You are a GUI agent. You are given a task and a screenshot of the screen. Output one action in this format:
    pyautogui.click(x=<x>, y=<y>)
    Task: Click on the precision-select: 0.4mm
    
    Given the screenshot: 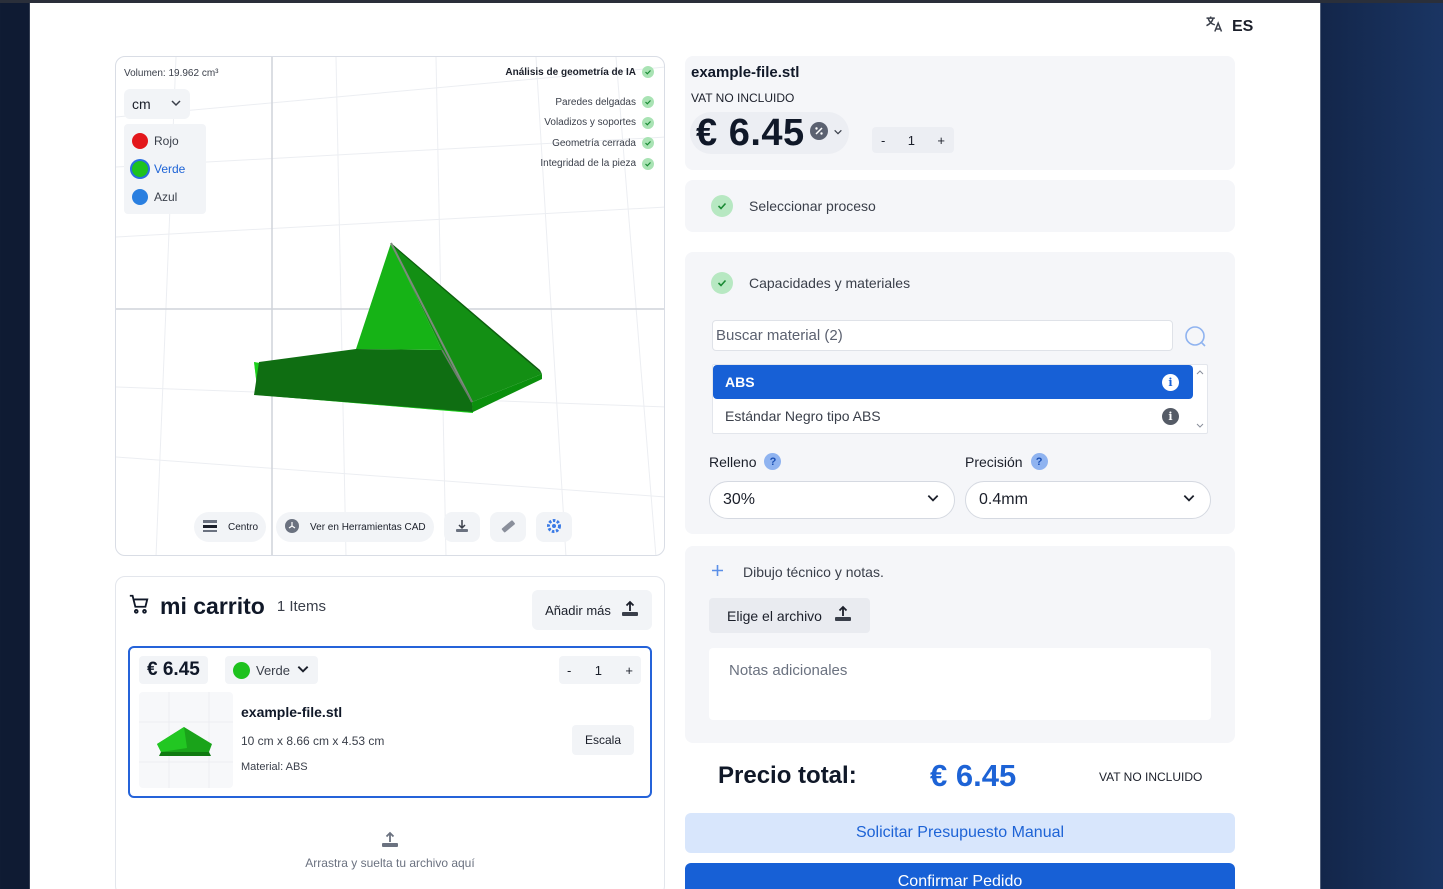 What is the action you would take?
    pyautogui.click(x=1088, y=500)
    